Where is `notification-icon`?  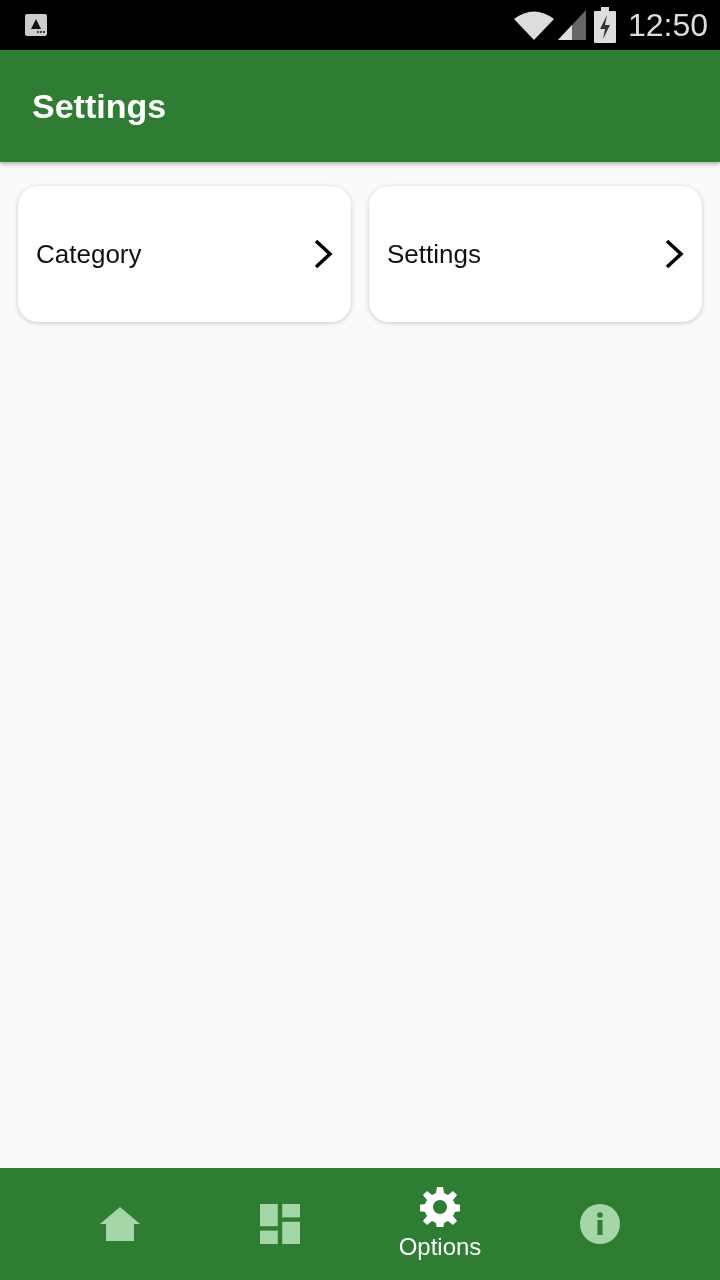
notification-icon is located at coordinates (36, 25).